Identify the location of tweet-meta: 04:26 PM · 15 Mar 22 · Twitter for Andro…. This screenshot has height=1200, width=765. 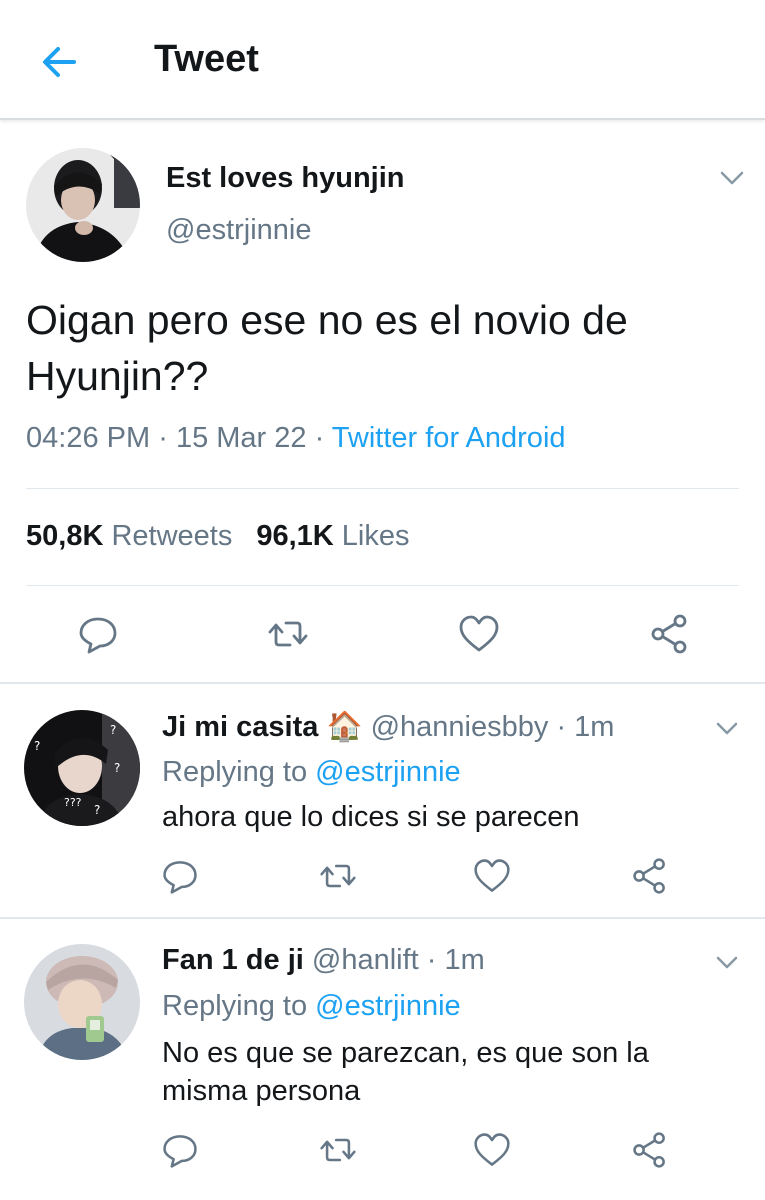
(296, 438).